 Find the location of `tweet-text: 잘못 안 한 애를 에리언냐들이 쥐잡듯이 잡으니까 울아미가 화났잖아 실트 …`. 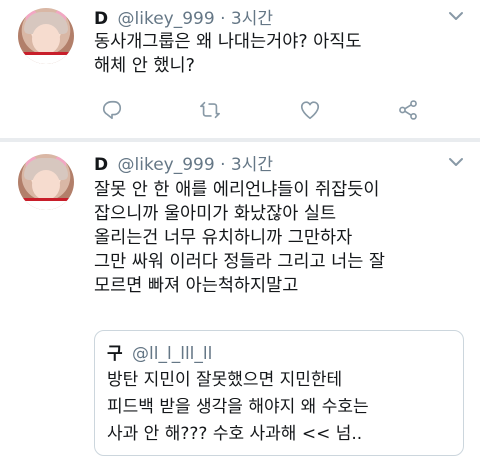

tweet-text: 잘못 안 한 애를 에리언냐들이 쥐잡듯이 잡으니까 울아미가 화났잖아 실트 … is located at coordinates (239, 238).